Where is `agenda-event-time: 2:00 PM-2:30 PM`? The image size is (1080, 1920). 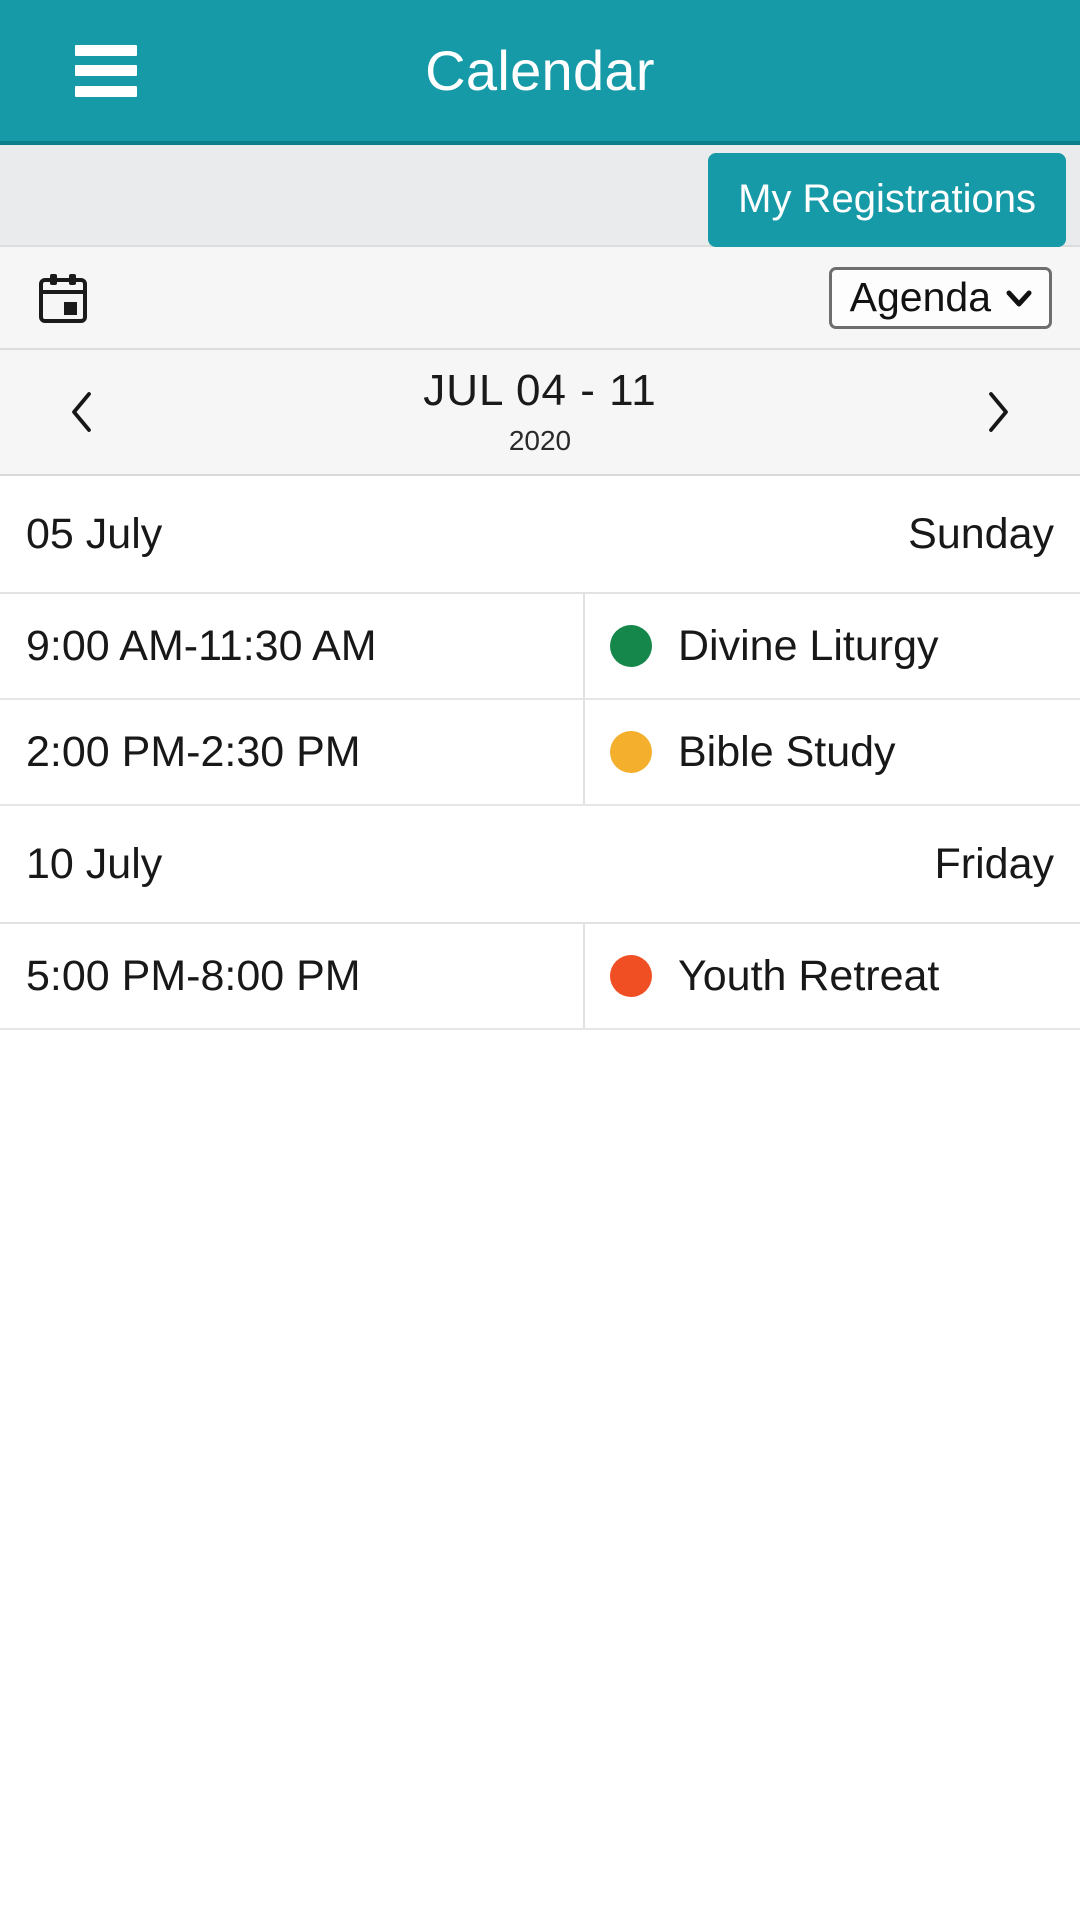
agenda-event-time: 2:00 PM-2:30 PM is located at coordinates (292, 752).